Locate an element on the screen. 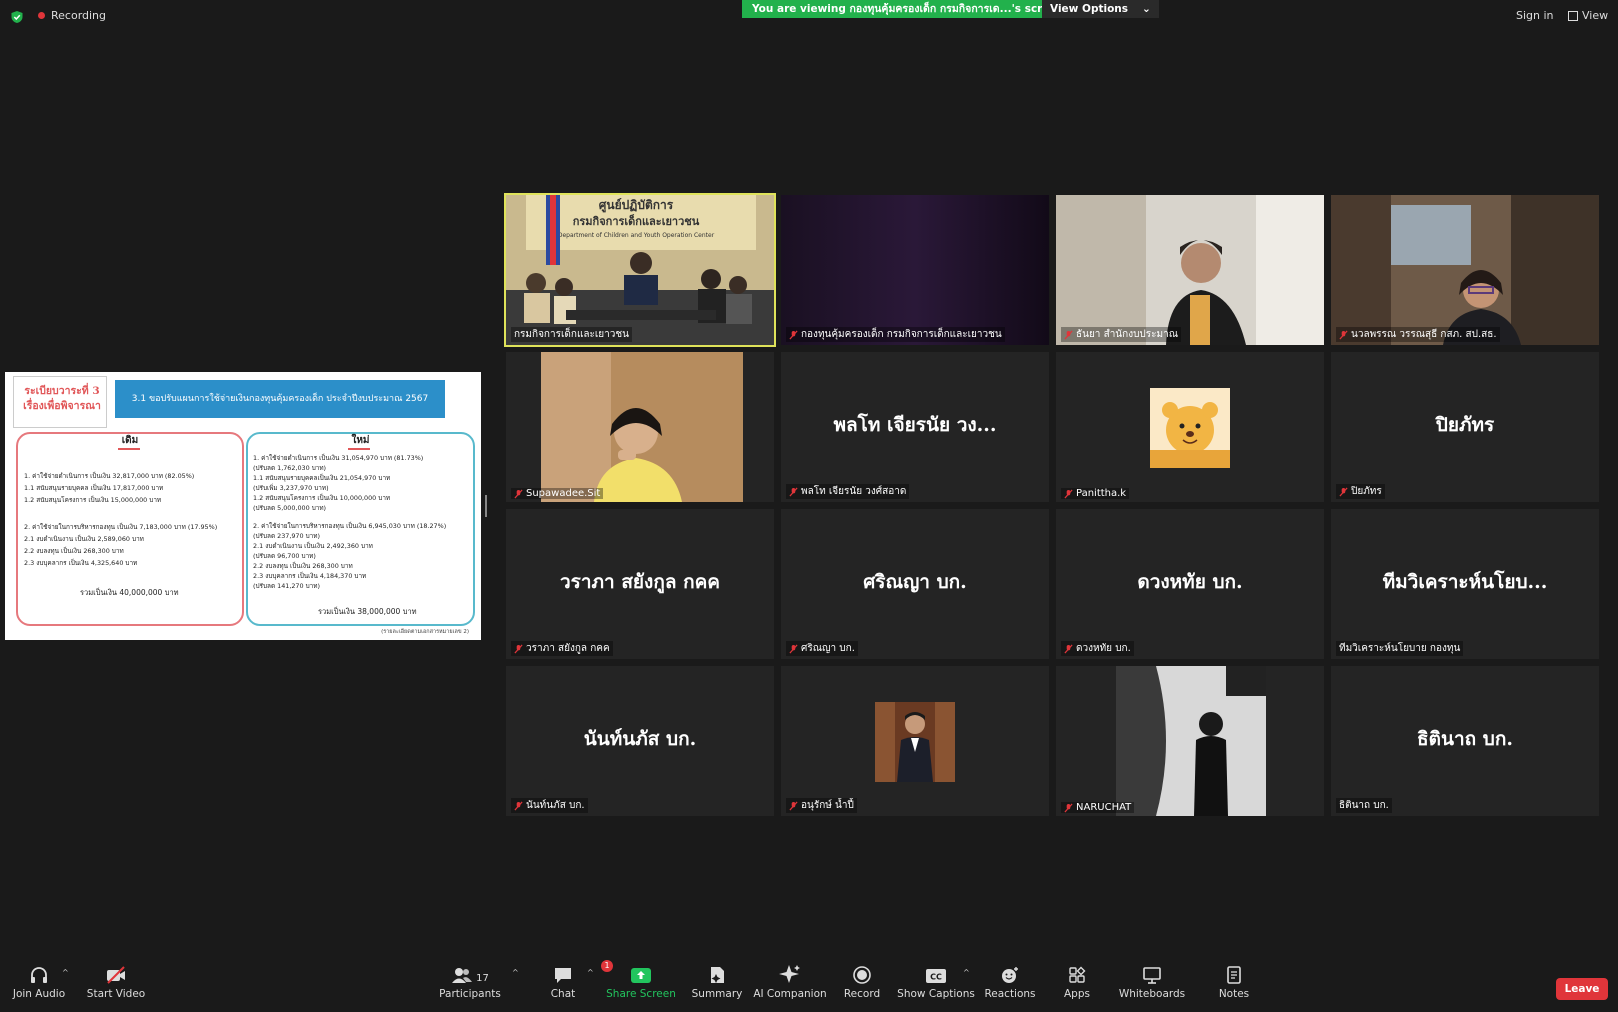  new-heading: ใหม่ is located at coordinates (360, 440).